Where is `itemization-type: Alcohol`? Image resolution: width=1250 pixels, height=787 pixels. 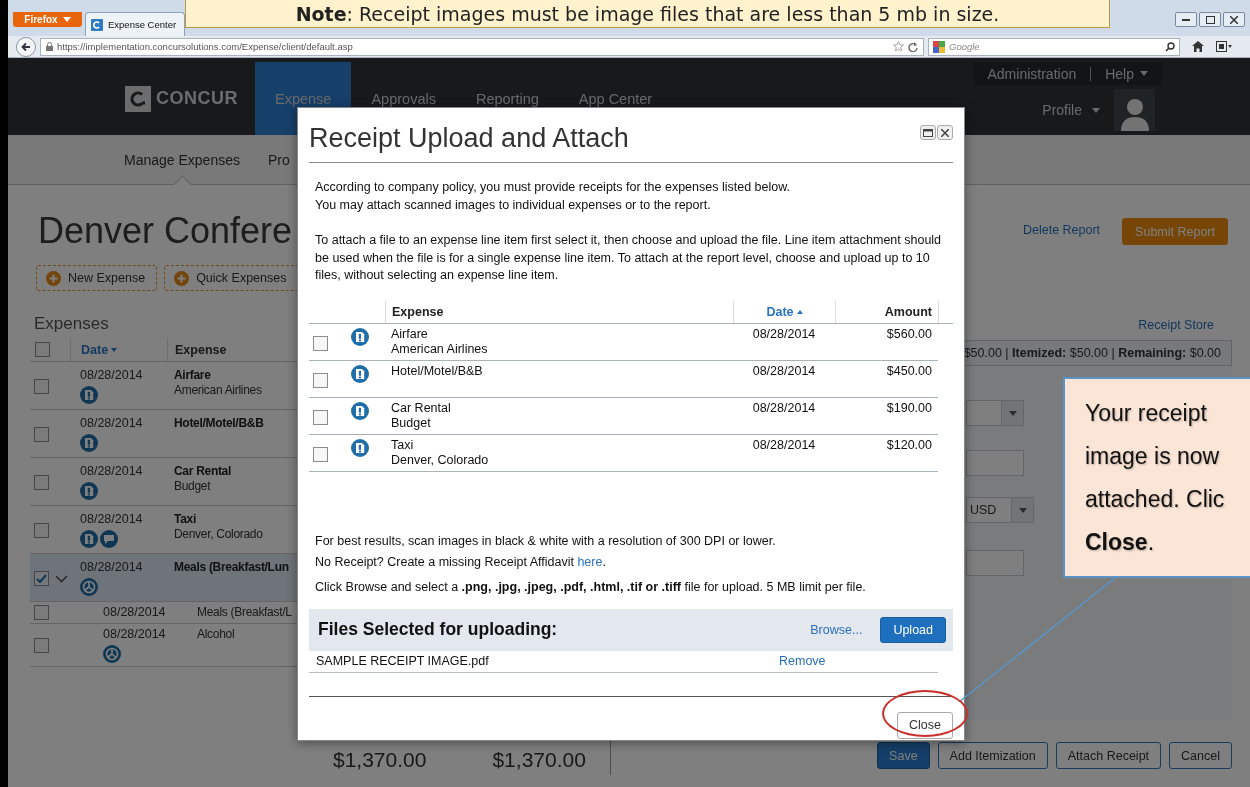 itemization-type: Alcohol is located at coordinates (216, 634).